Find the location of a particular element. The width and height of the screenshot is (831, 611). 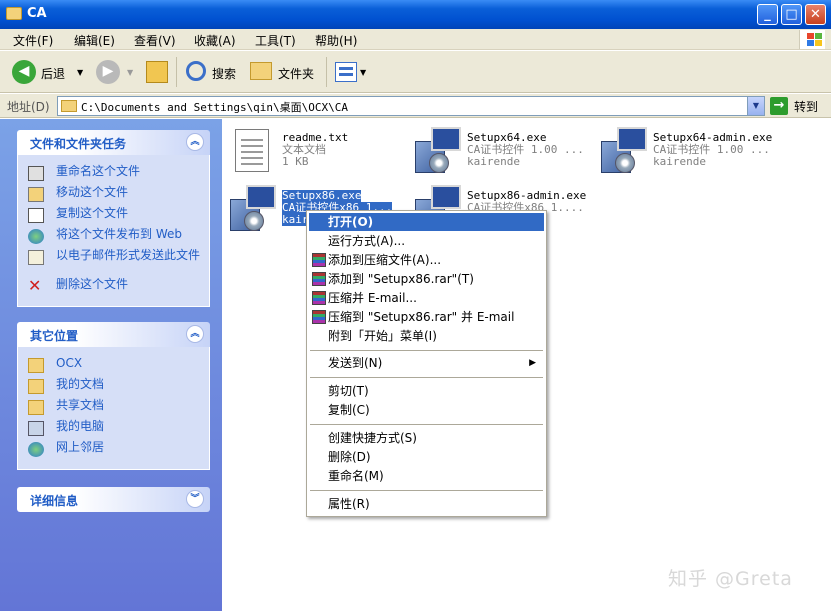

details-header: 详细信息 ︾ is located at coordinates (113, 499).